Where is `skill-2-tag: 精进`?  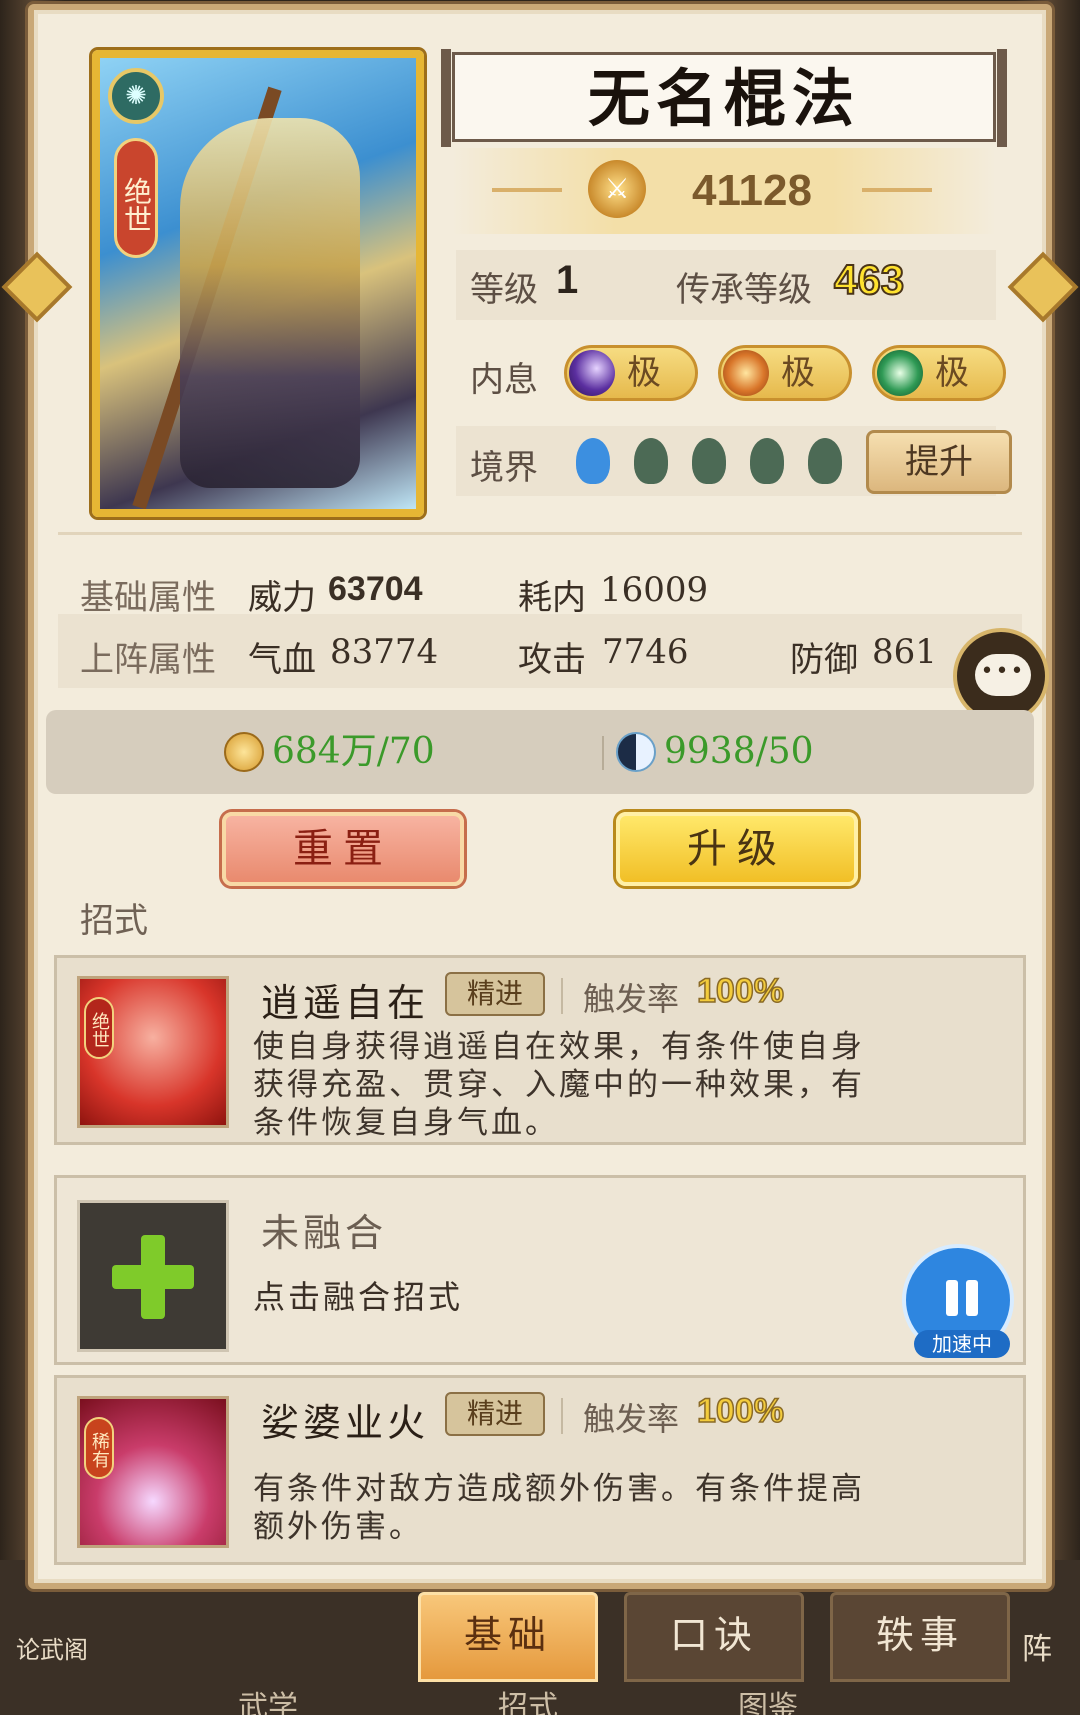
skill-2-tag: 精进 is located at coordinates (495, 1414).